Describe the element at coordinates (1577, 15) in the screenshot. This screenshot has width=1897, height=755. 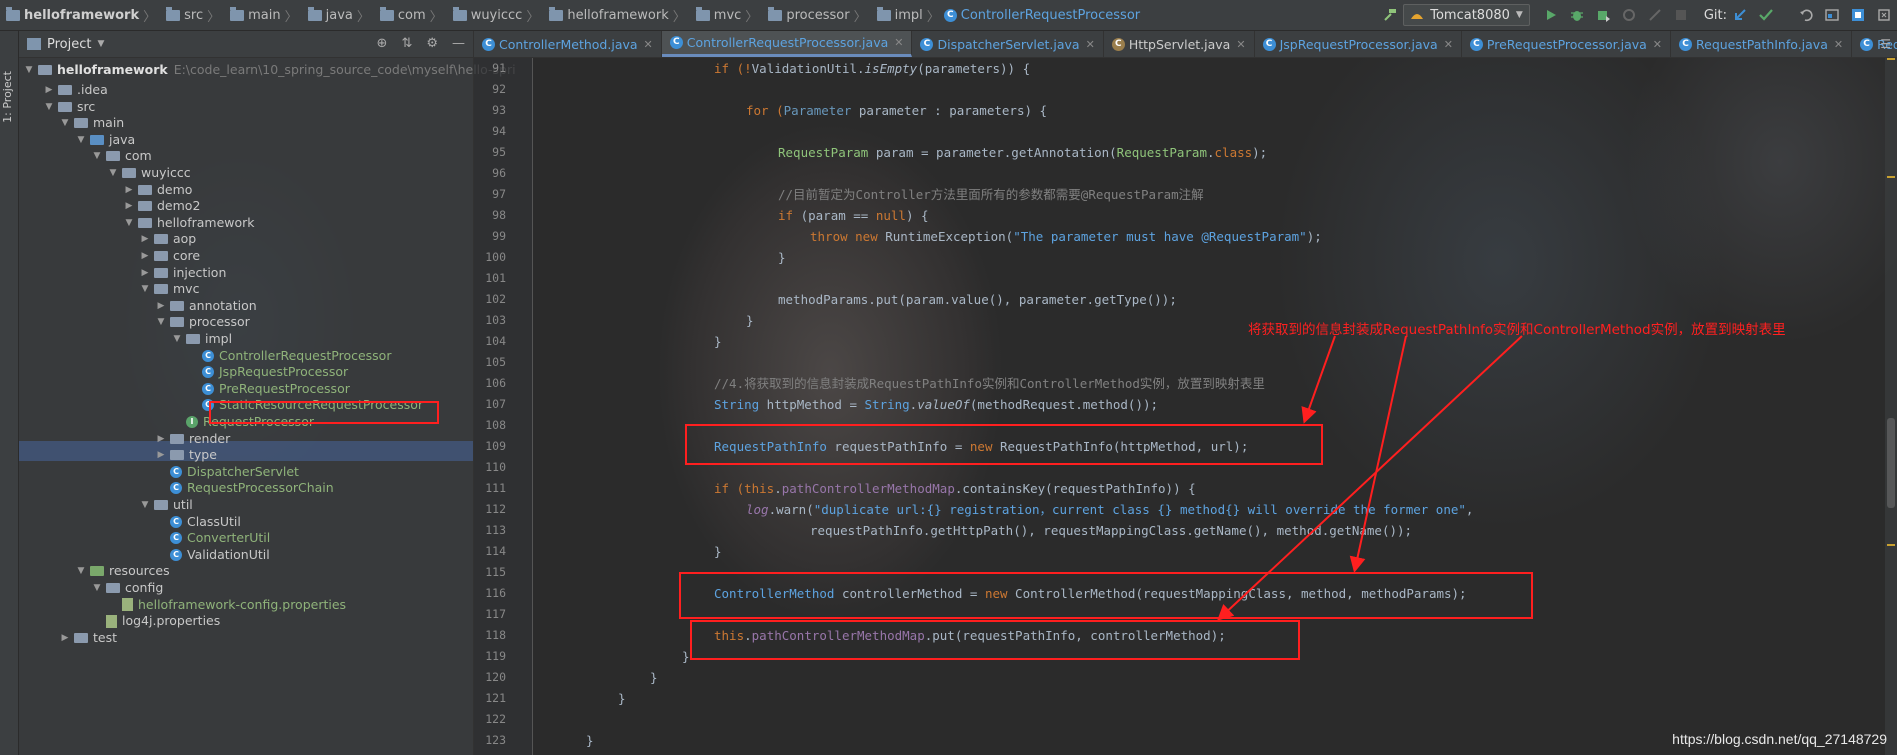
I see `debug-icon` at that location.